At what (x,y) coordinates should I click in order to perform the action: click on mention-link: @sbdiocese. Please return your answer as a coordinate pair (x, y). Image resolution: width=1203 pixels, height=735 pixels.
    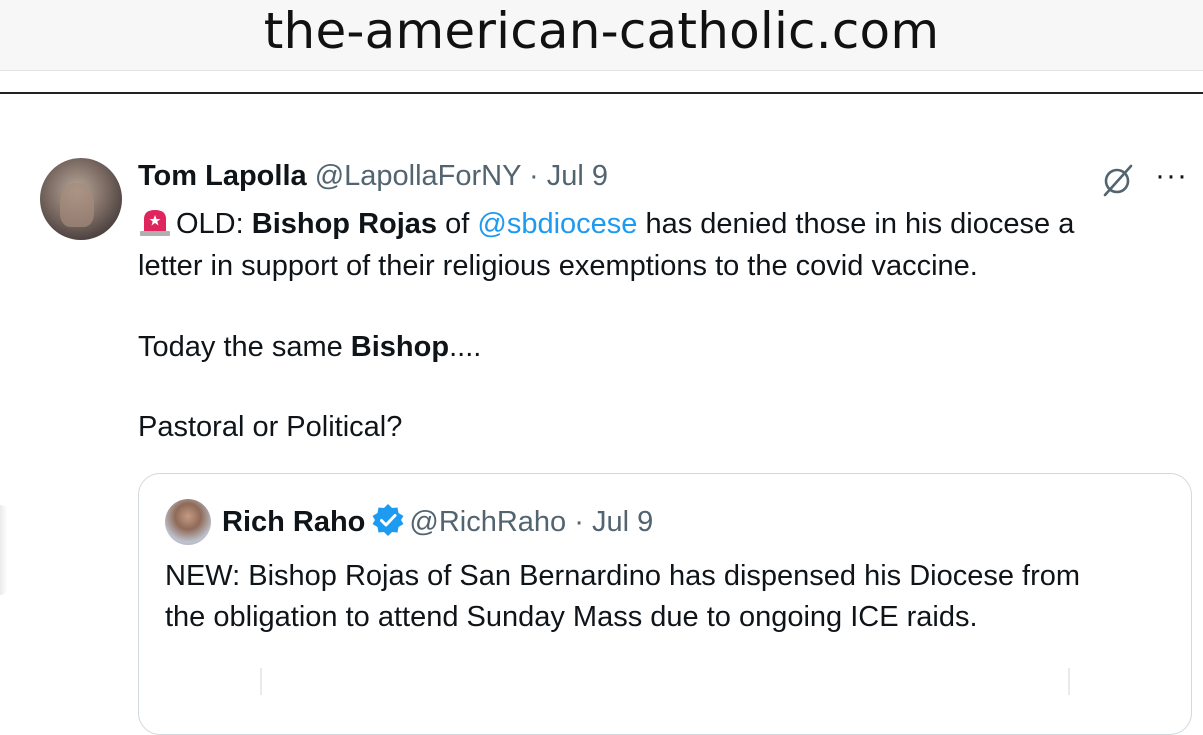
    Looking at the image, I should click on (557, 224).